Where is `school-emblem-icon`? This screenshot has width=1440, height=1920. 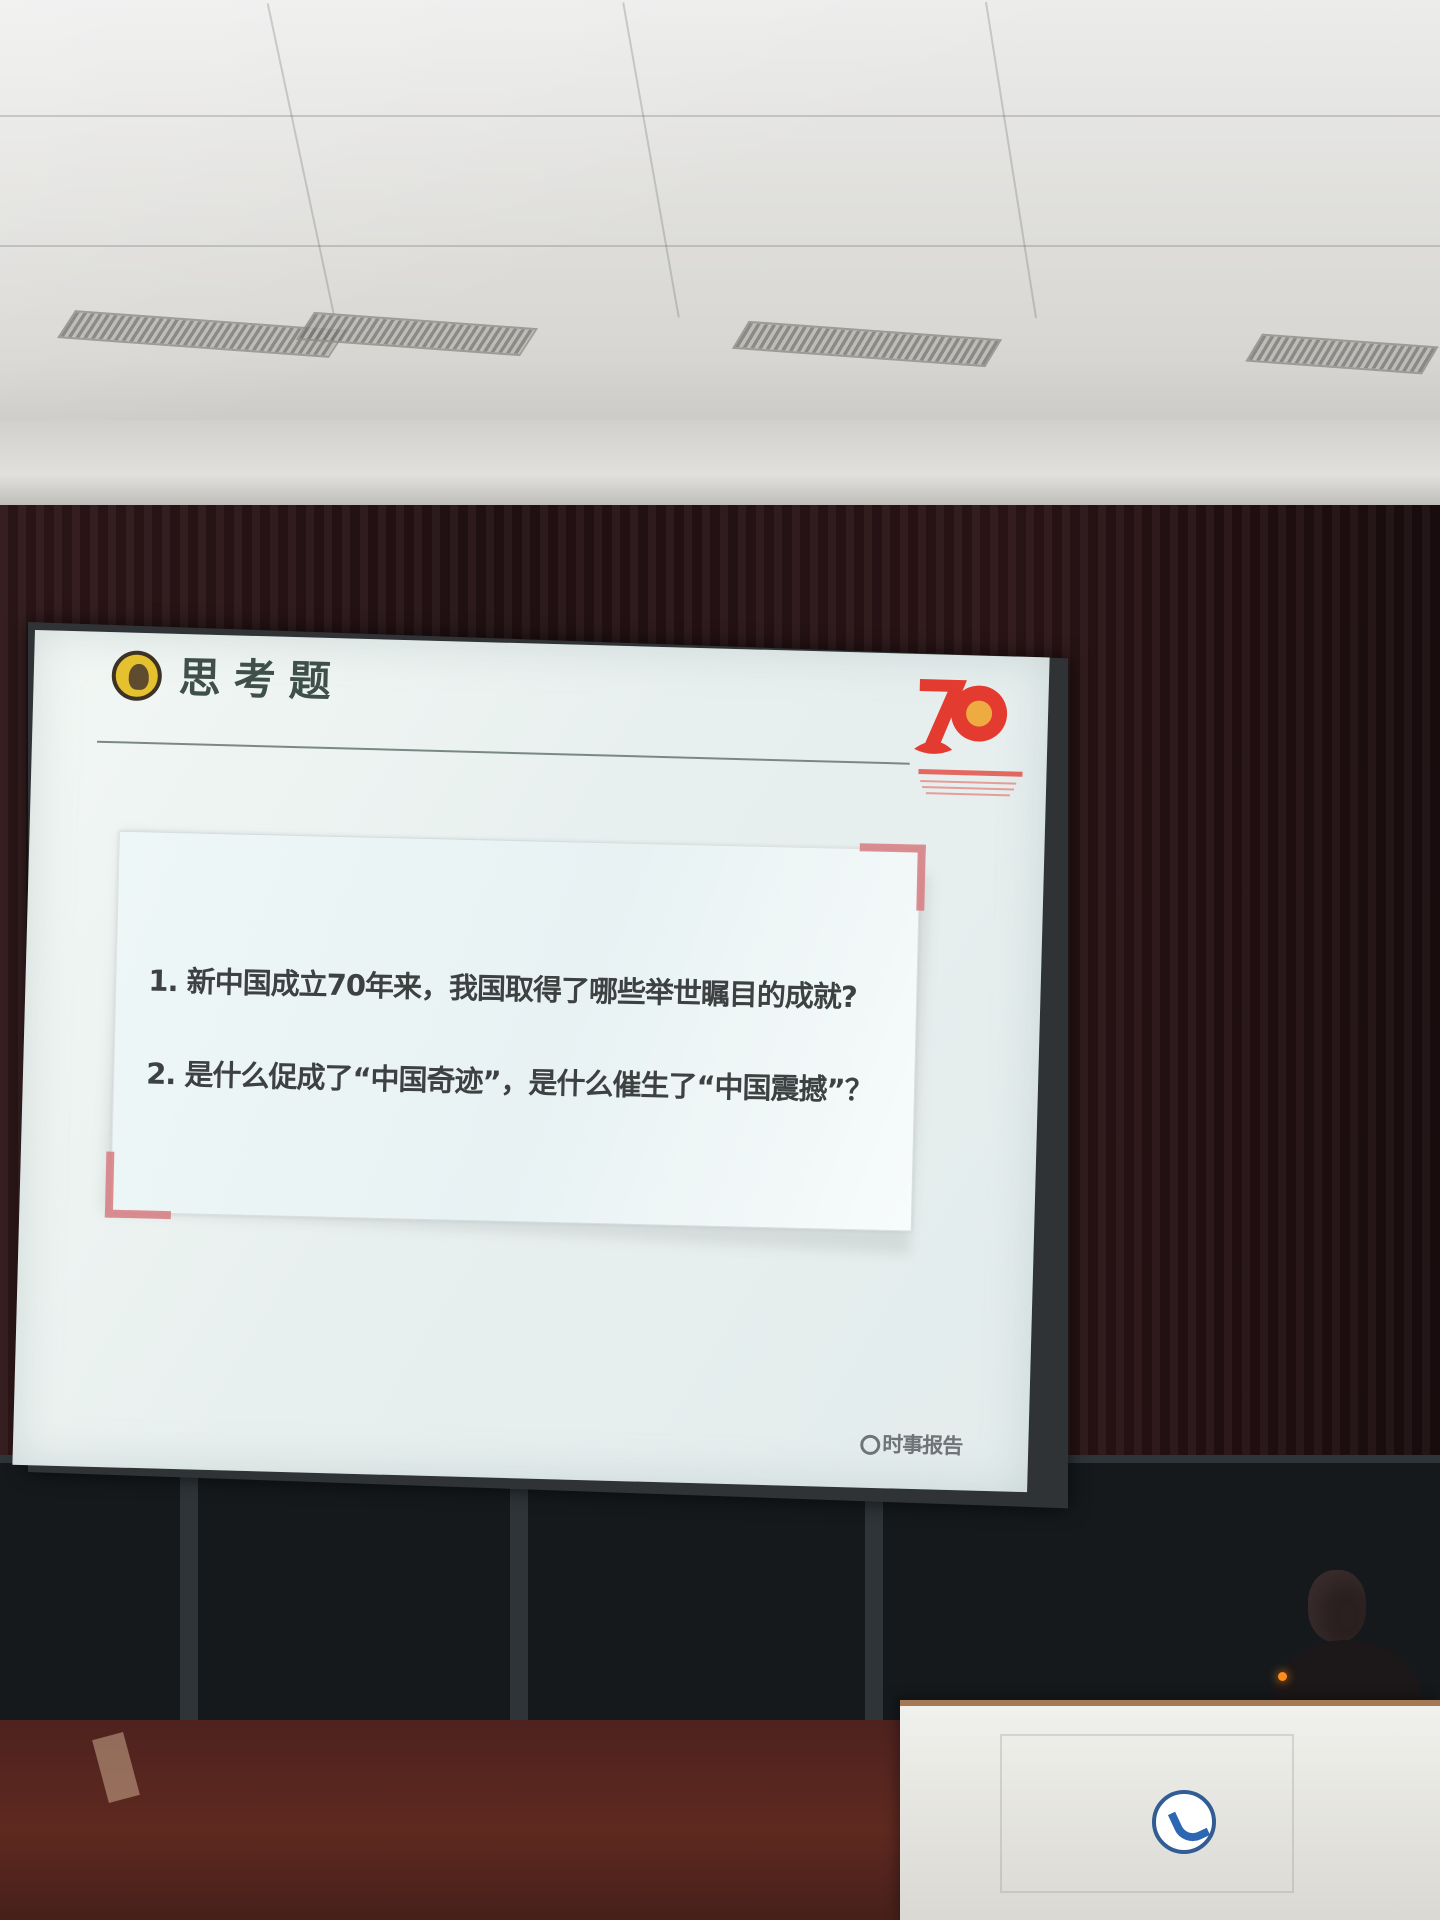 school-emblem-icon is located at coordinates (1184, 1822).